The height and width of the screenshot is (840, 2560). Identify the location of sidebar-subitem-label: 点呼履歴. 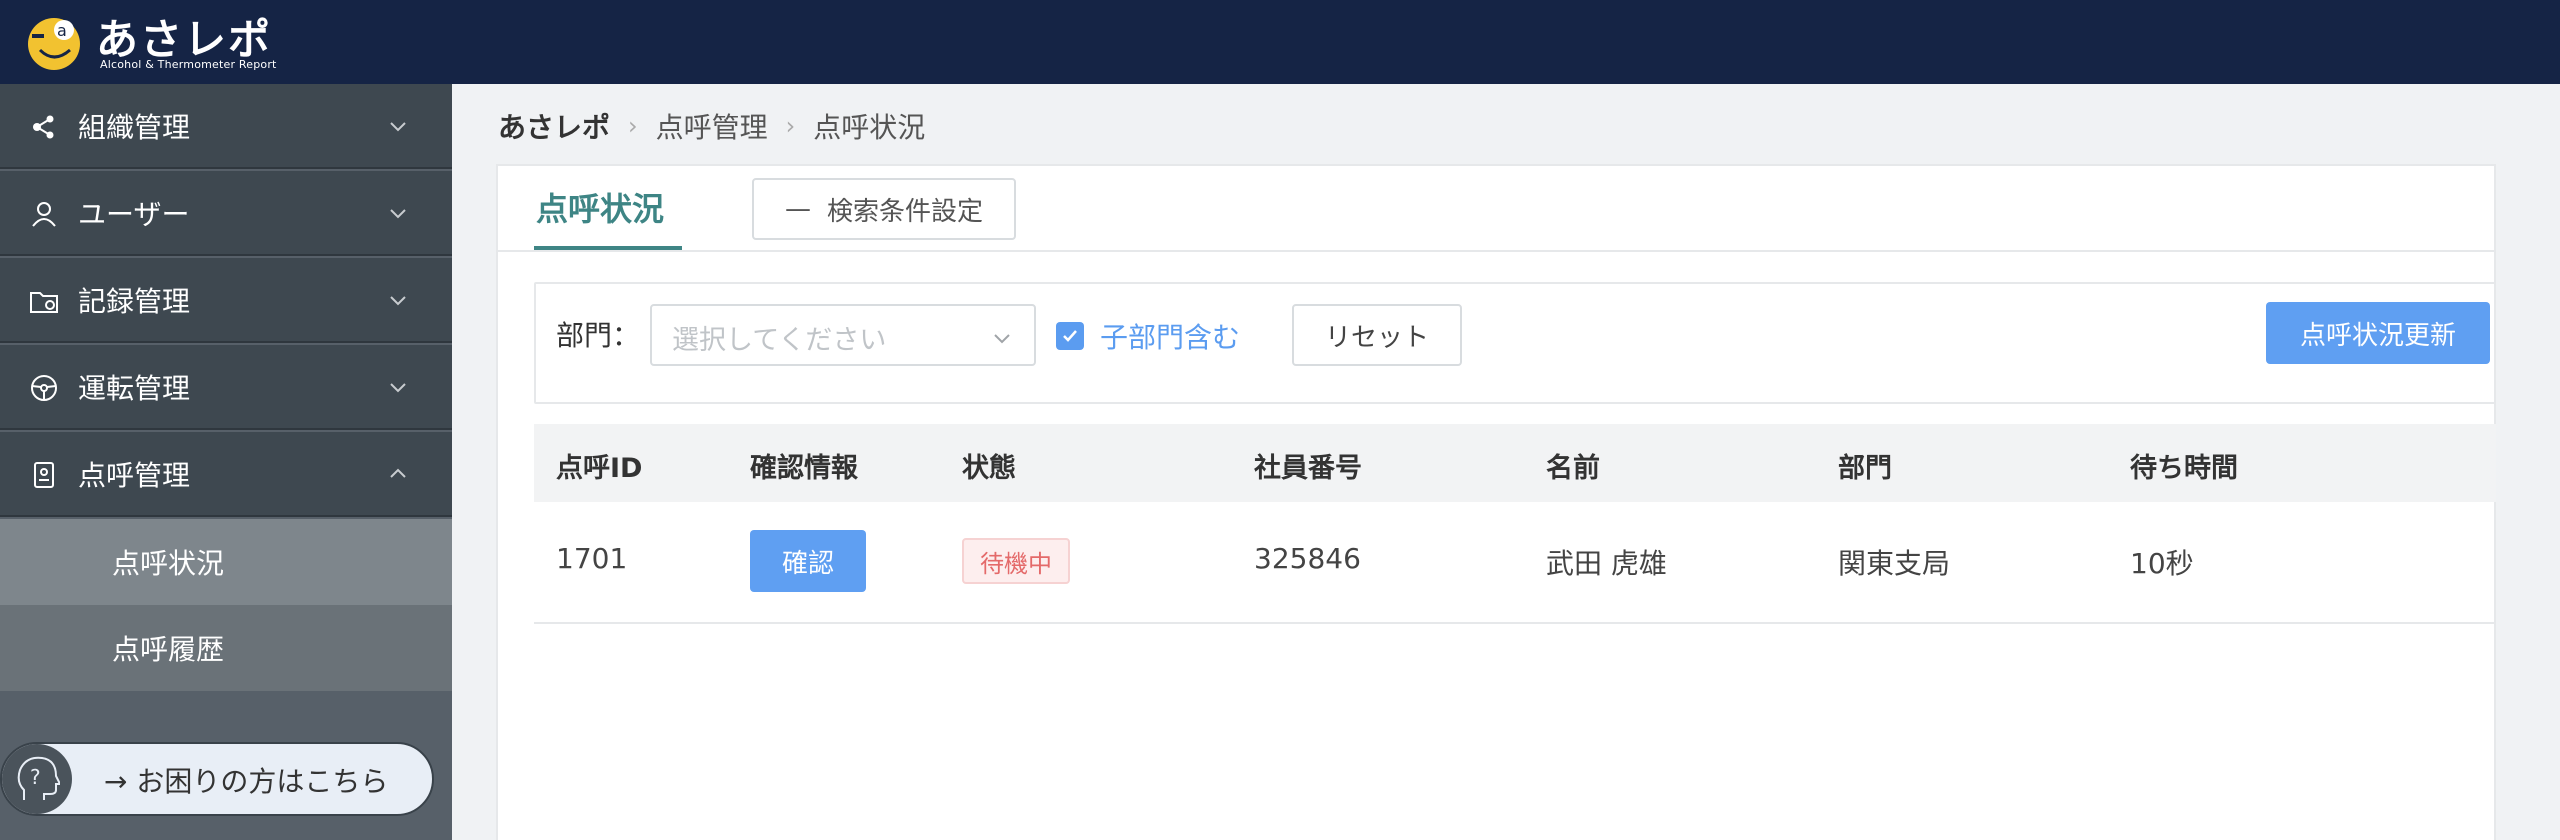
(168, 649).